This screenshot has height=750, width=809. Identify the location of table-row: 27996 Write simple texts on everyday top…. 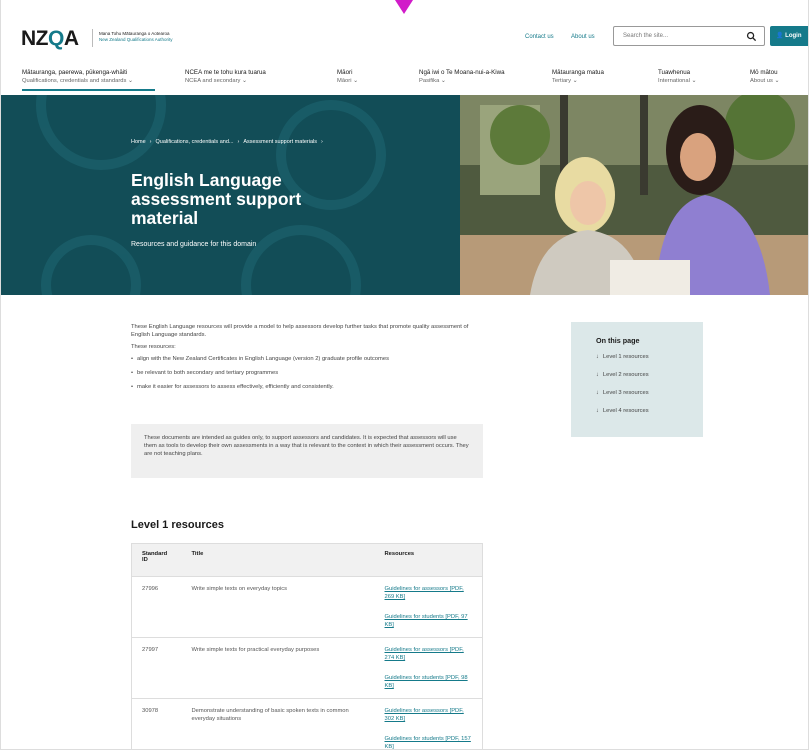
(307, 607).